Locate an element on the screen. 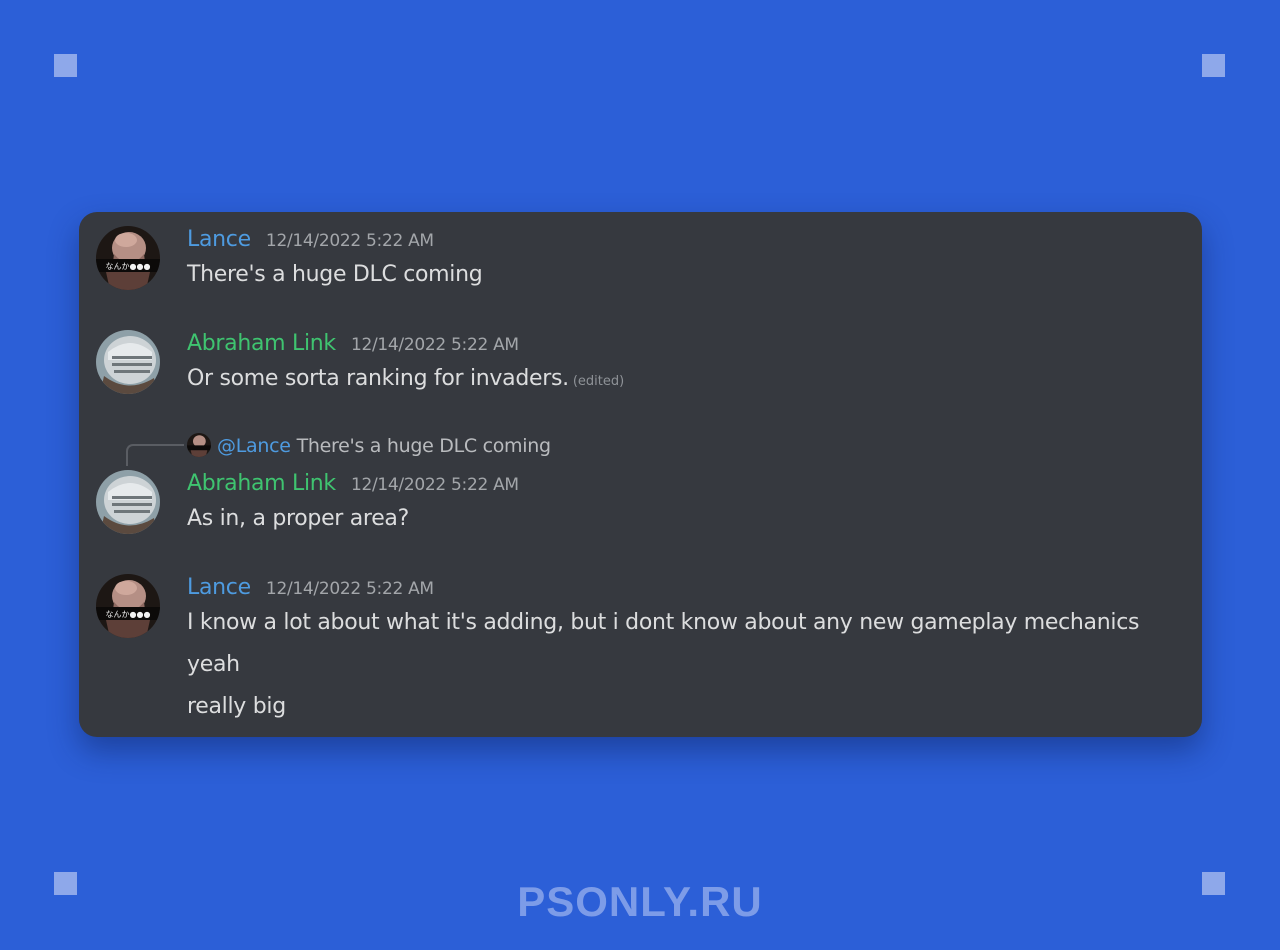 The image size is (1280, 950). reply-preview: @Lance There's a huge DLC coming is located at coordinates (369, 445).